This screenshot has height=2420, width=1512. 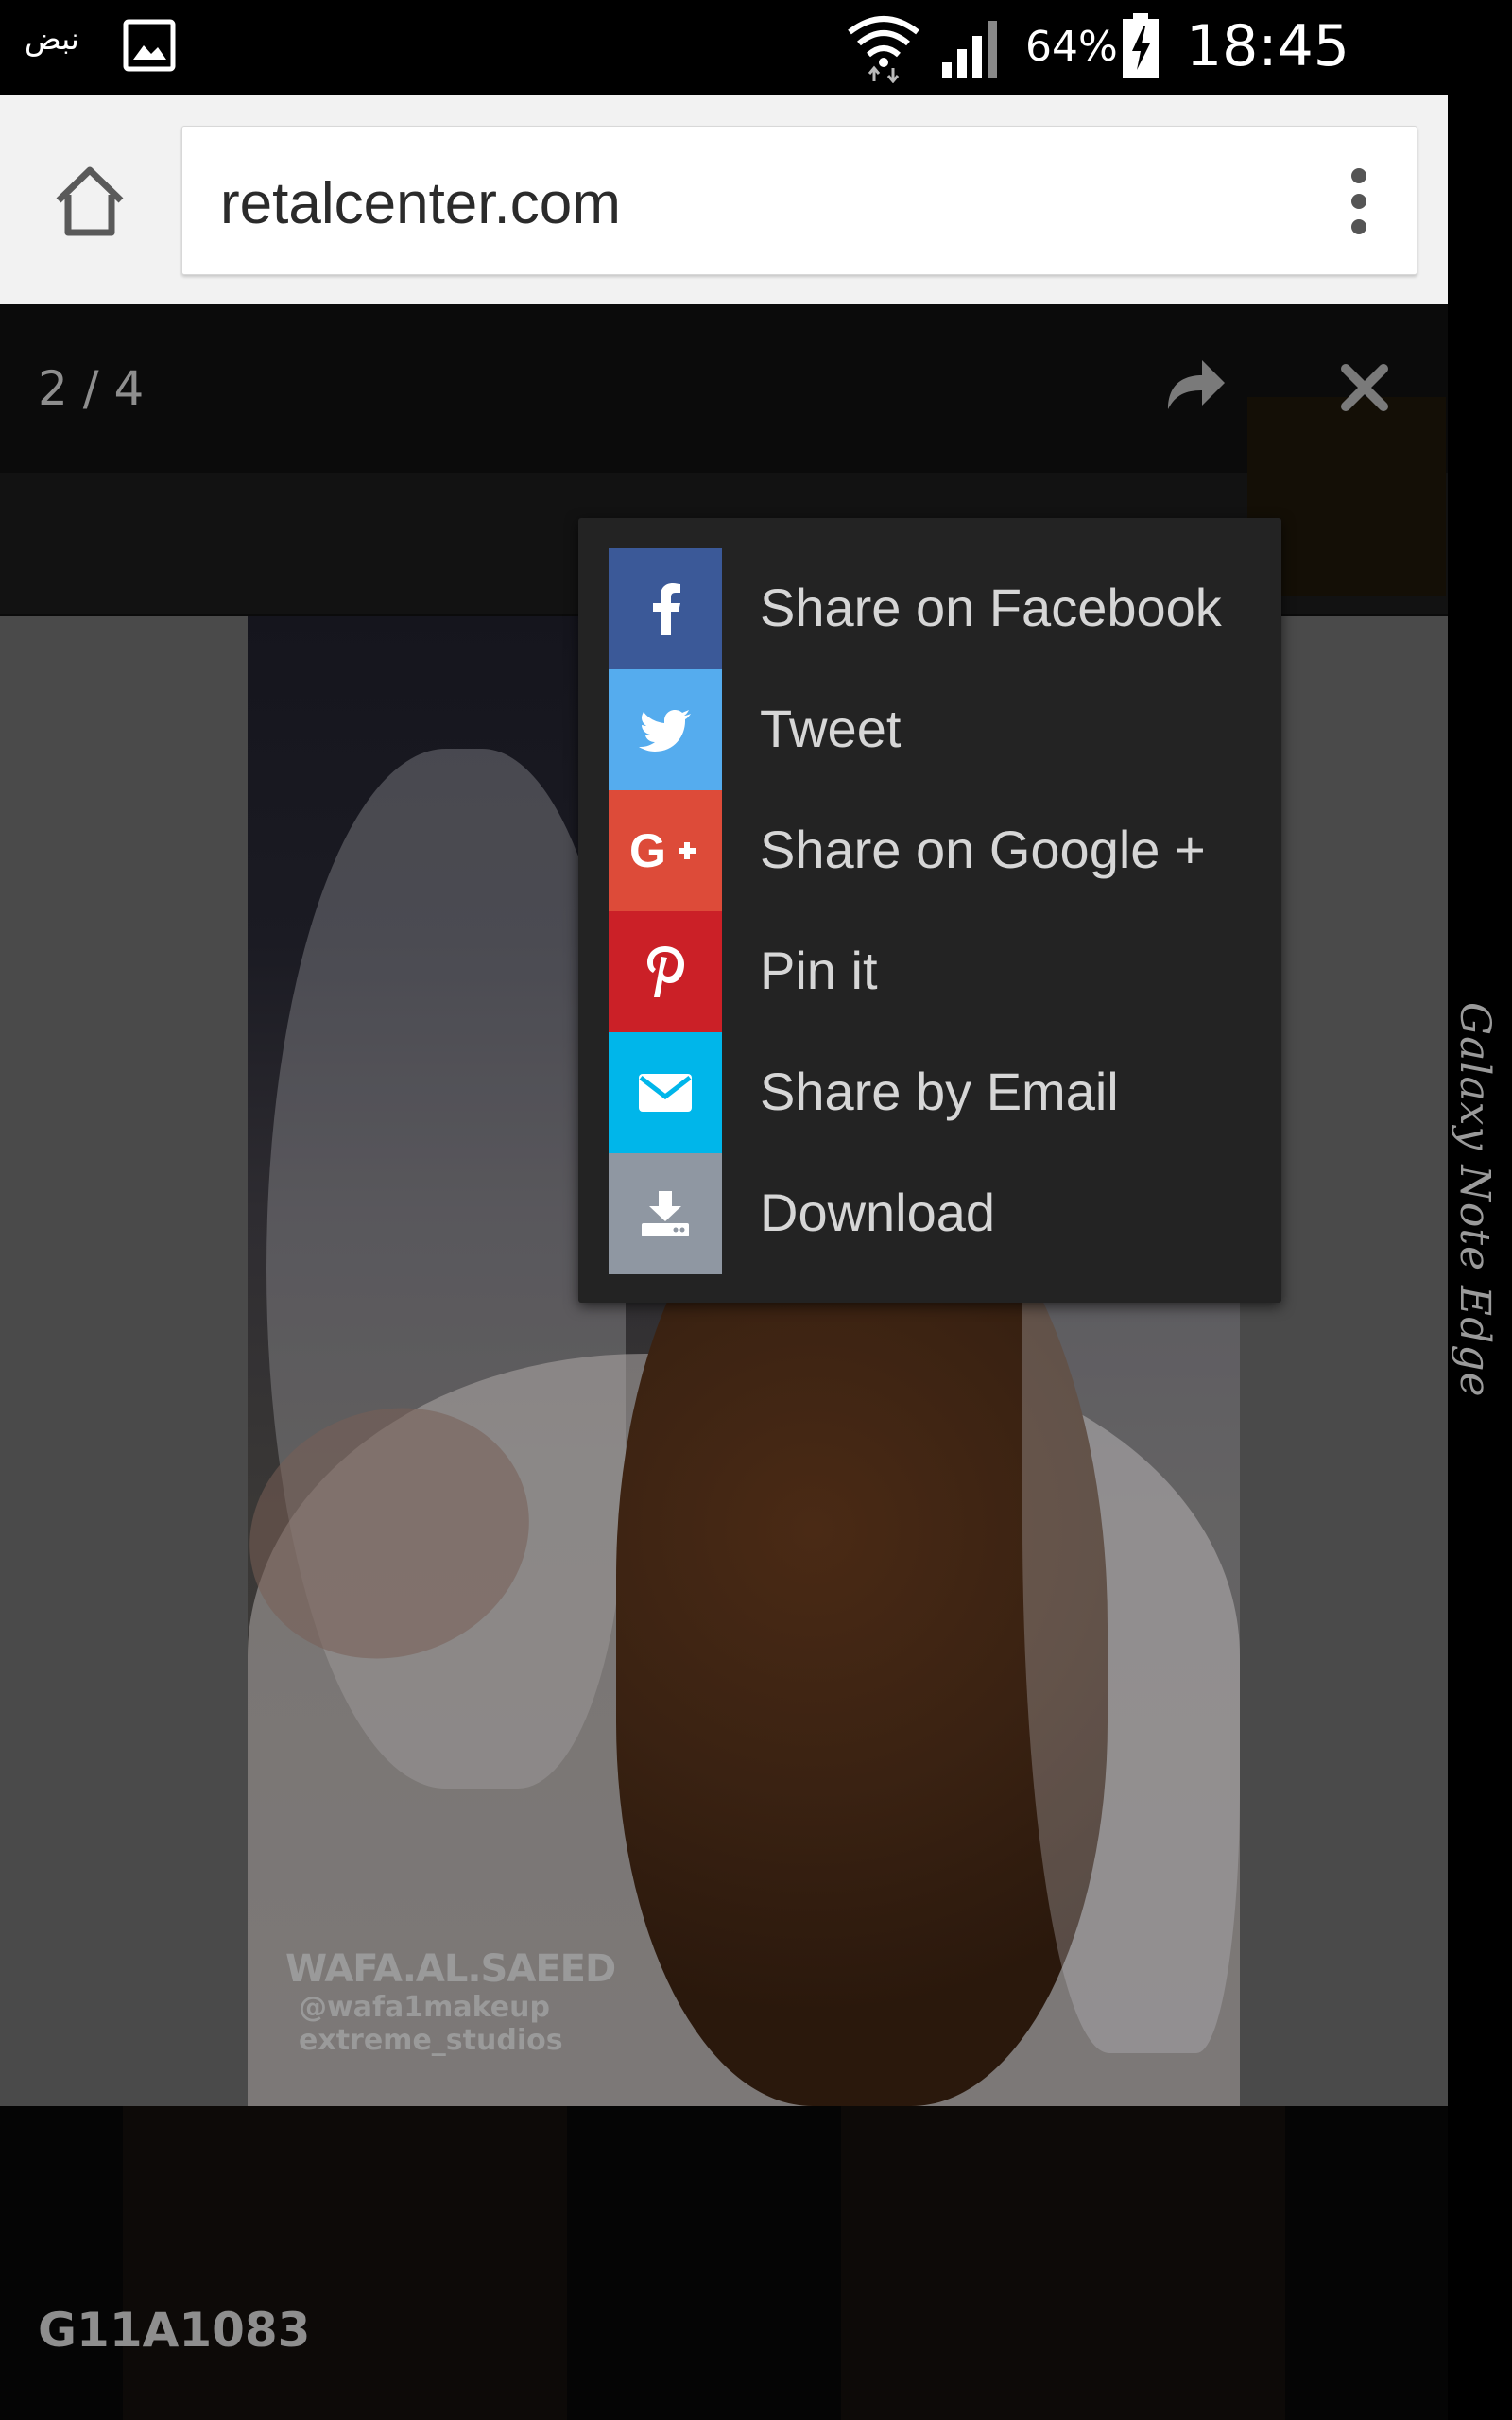 What do you see at coordinates (831, 728) in the screenshot?
I see `share-twitter-label: Tweet` at bounding box center [831, 728].